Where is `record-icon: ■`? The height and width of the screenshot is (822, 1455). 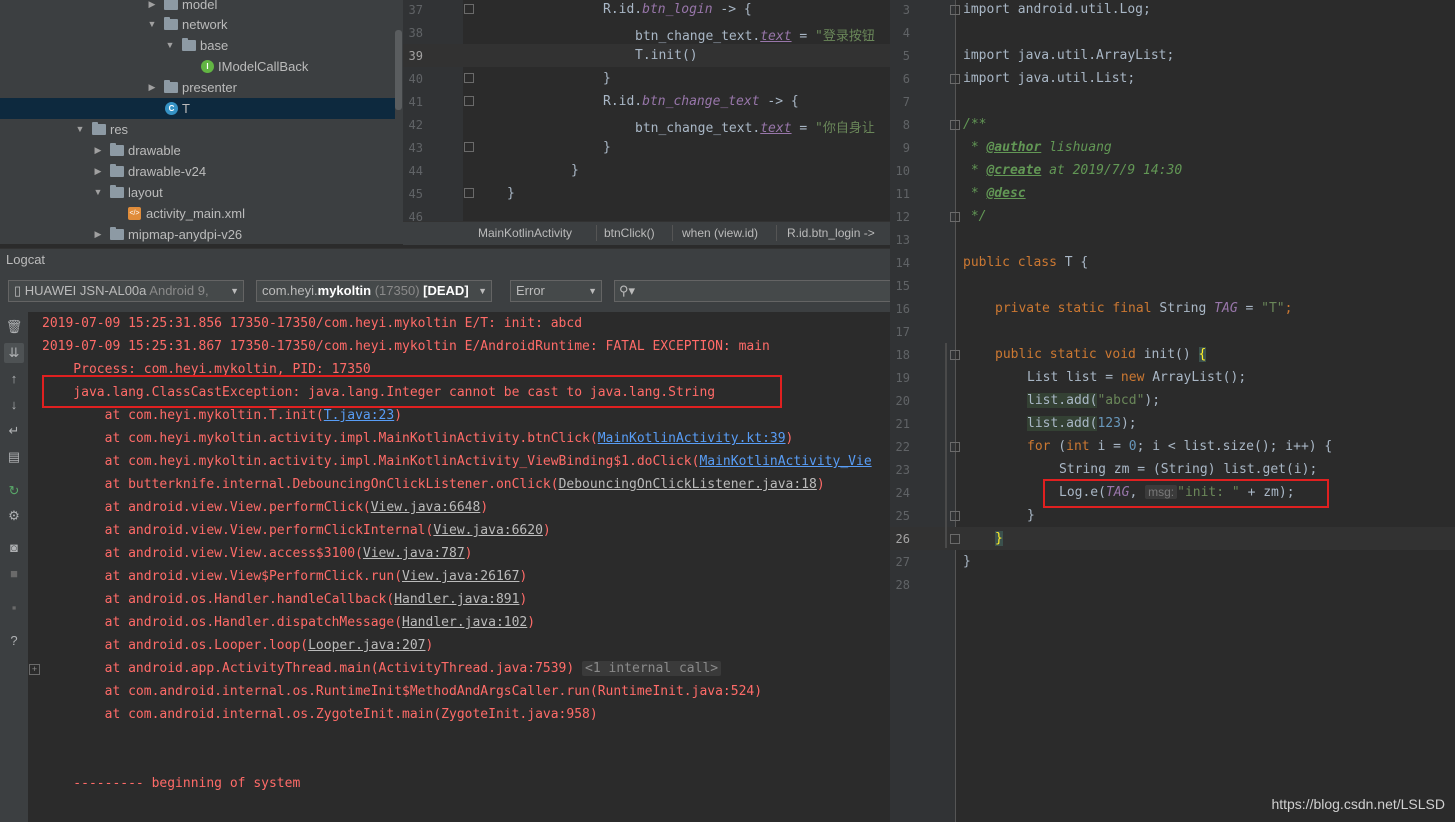 record-icon: ■ is located at coordinates (14, 574).